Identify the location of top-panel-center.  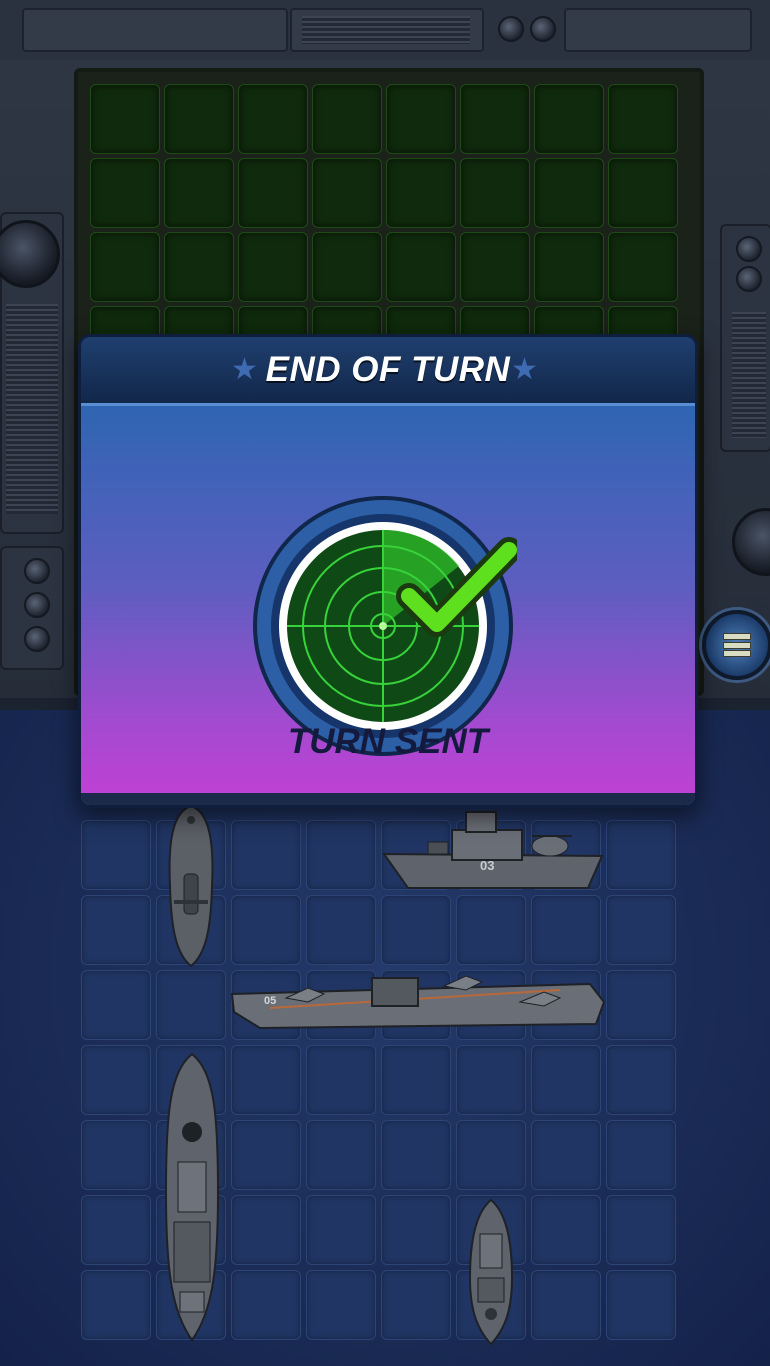
(387, 30).